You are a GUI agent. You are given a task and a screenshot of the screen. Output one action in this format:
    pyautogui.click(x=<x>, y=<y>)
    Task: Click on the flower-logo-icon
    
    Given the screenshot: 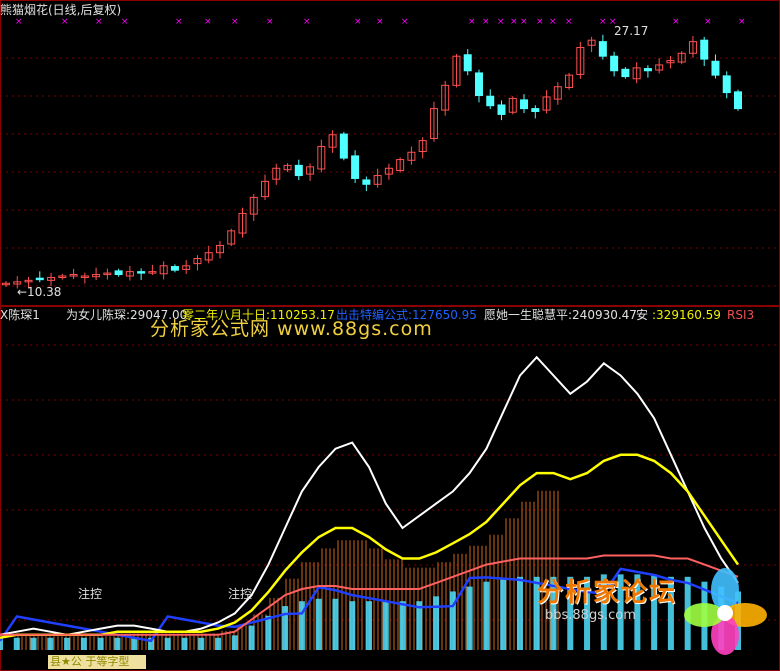 What is the action you would take?
    pyautogui.click(x=725, y=611)
    